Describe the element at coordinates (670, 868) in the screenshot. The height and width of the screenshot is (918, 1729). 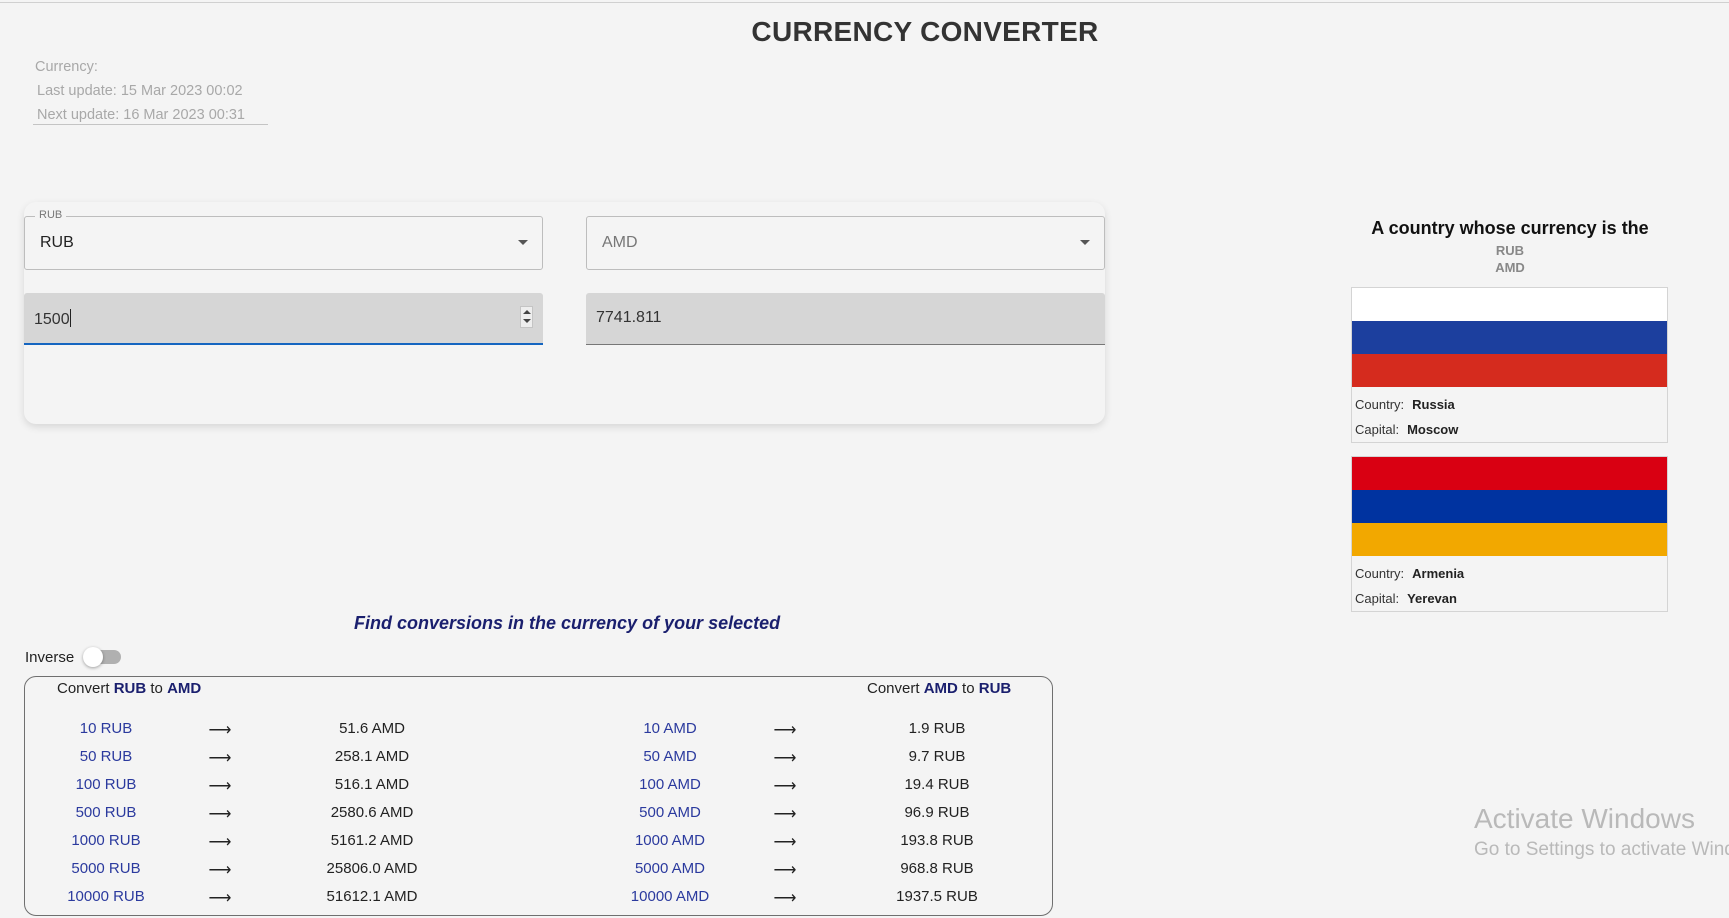
I see `row-from-amount: 5000 AMD` at that location.